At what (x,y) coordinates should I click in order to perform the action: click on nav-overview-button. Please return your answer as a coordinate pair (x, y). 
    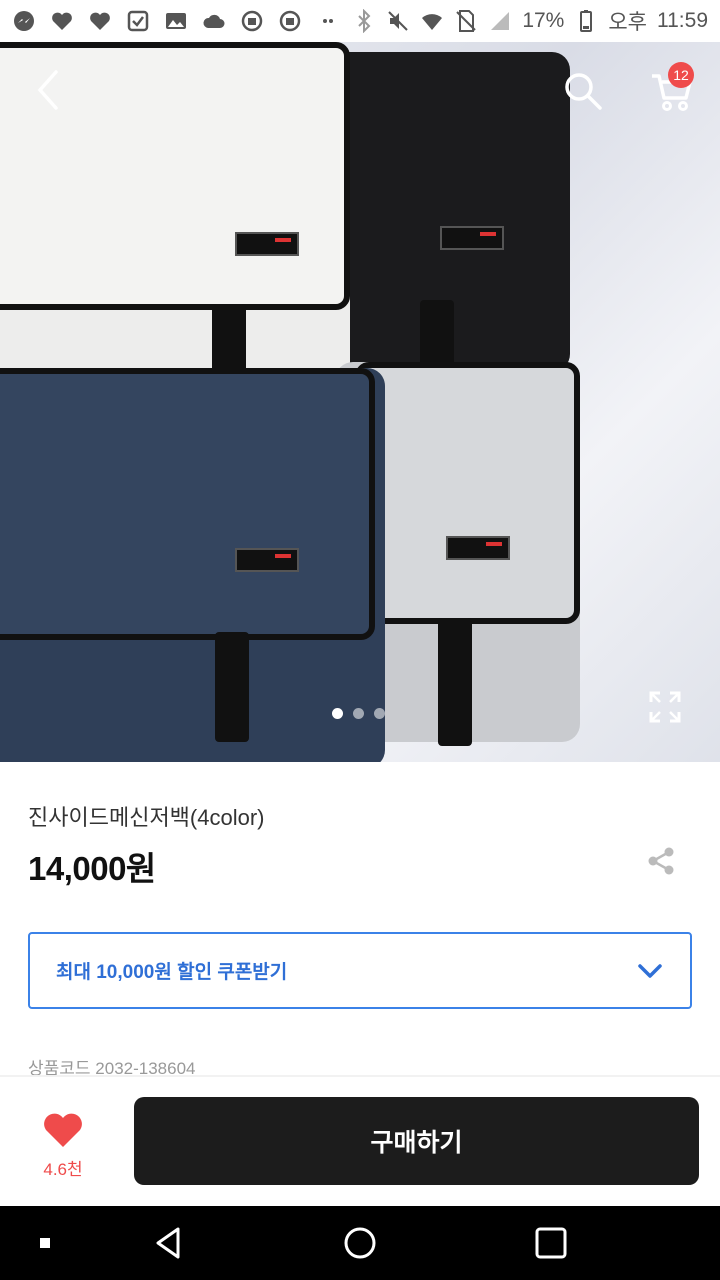
    Looking at the image, I should click on (551, 1243).